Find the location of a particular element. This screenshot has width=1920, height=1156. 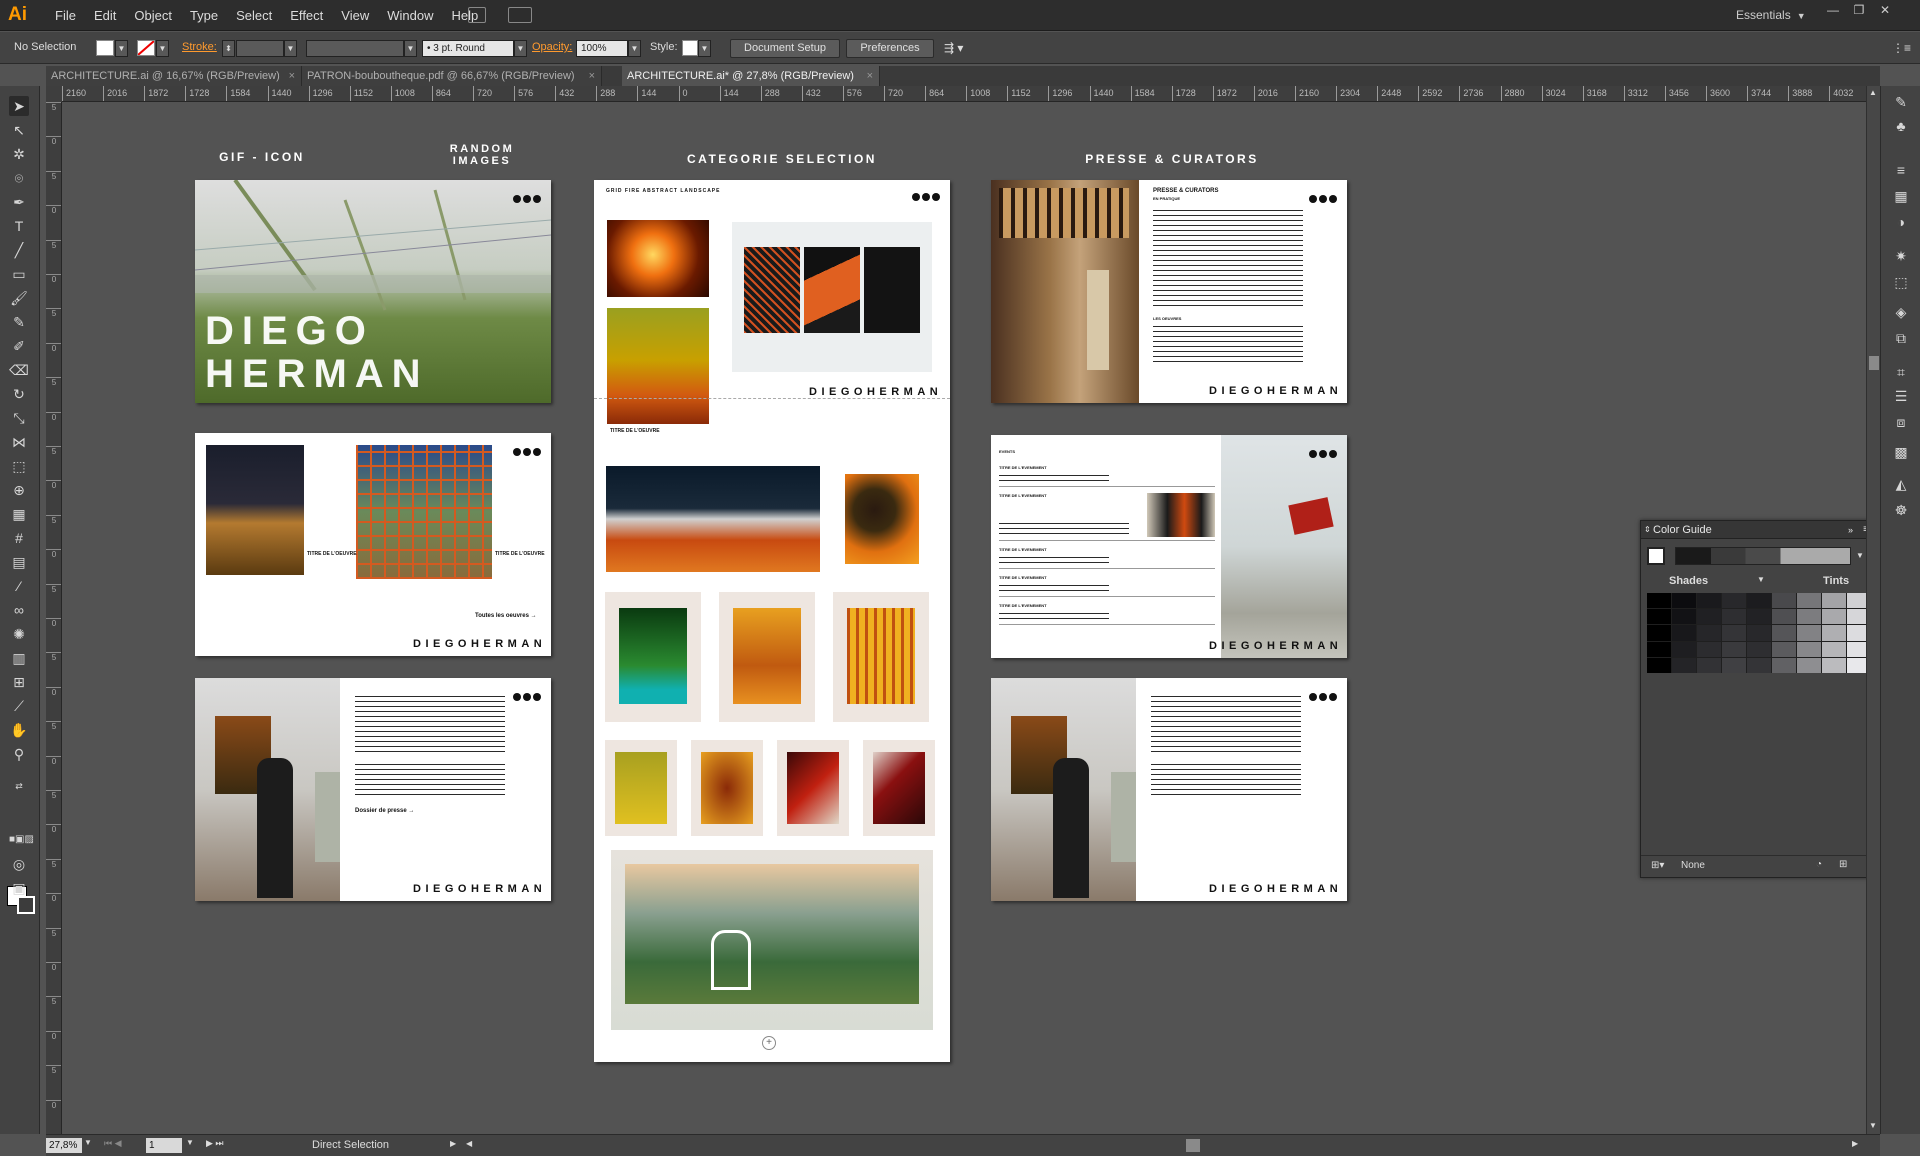

harmony-dropdown-icon: ▼ is located at coordinates (1860, 556).